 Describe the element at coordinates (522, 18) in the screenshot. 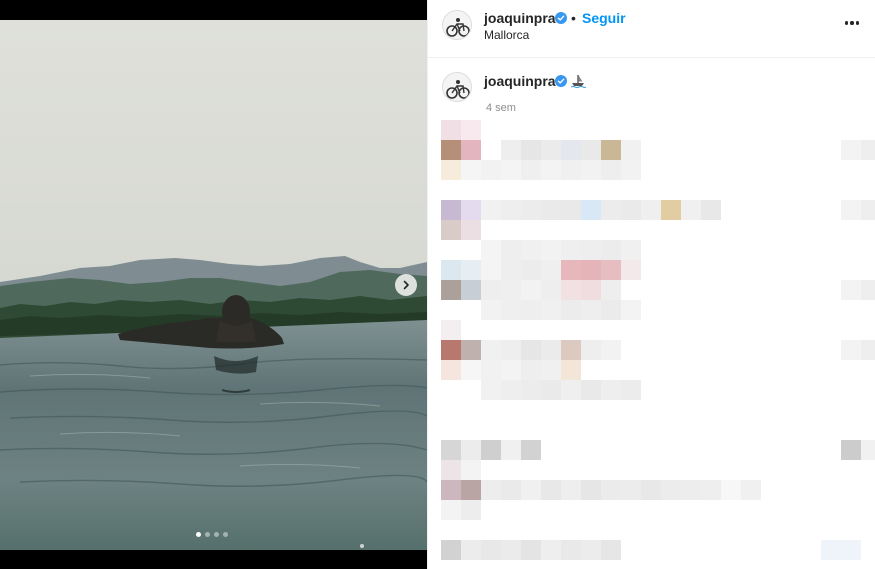

I see `post-username: joaquinprat` at that location.